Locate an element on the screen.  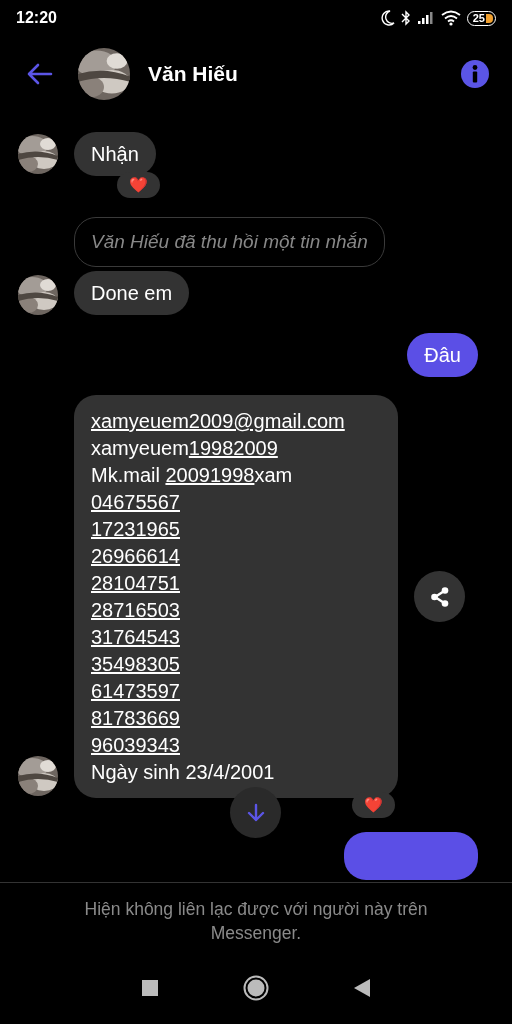
link: 96039343 is located at coordinates (135, 745).